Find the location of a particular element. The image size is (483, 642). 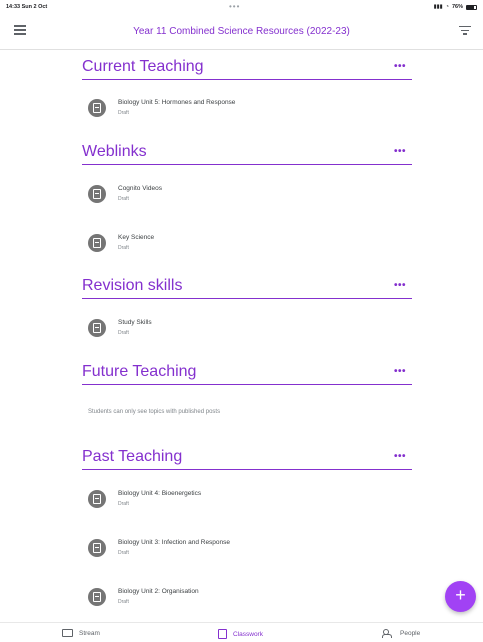

topic-current-teaching: Current Teaching ••• is located at coordinates (247, 66).